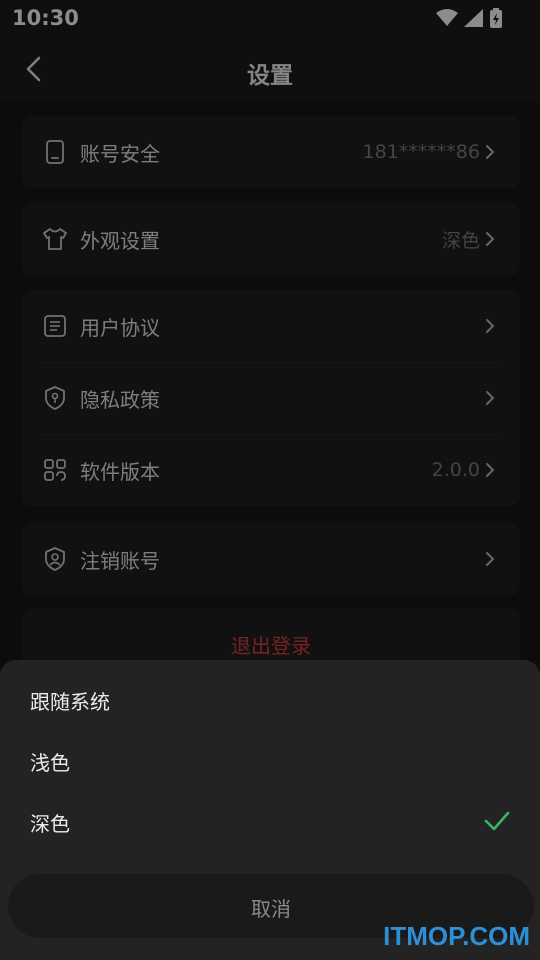 Image resolution: width=540 pixels, height=960 pixels. I want to click on theme-option-label: 浅色, so click(50, 763).